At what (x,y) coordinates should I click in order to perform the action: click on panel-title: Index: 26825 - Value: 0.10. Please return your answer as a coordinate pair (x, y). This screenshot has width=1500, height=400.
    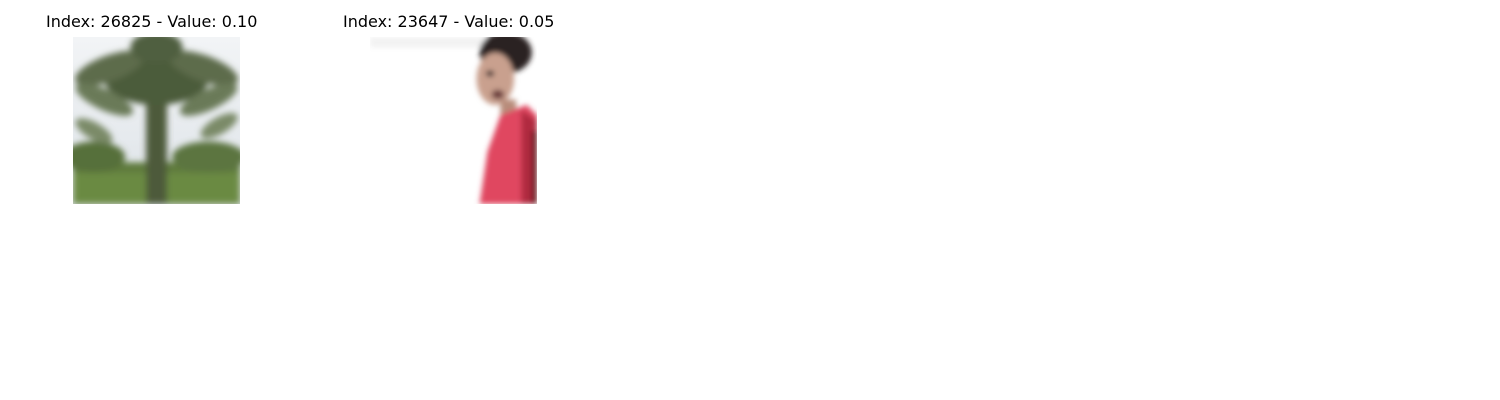
    Looking at the image, I should click on (152, 21).